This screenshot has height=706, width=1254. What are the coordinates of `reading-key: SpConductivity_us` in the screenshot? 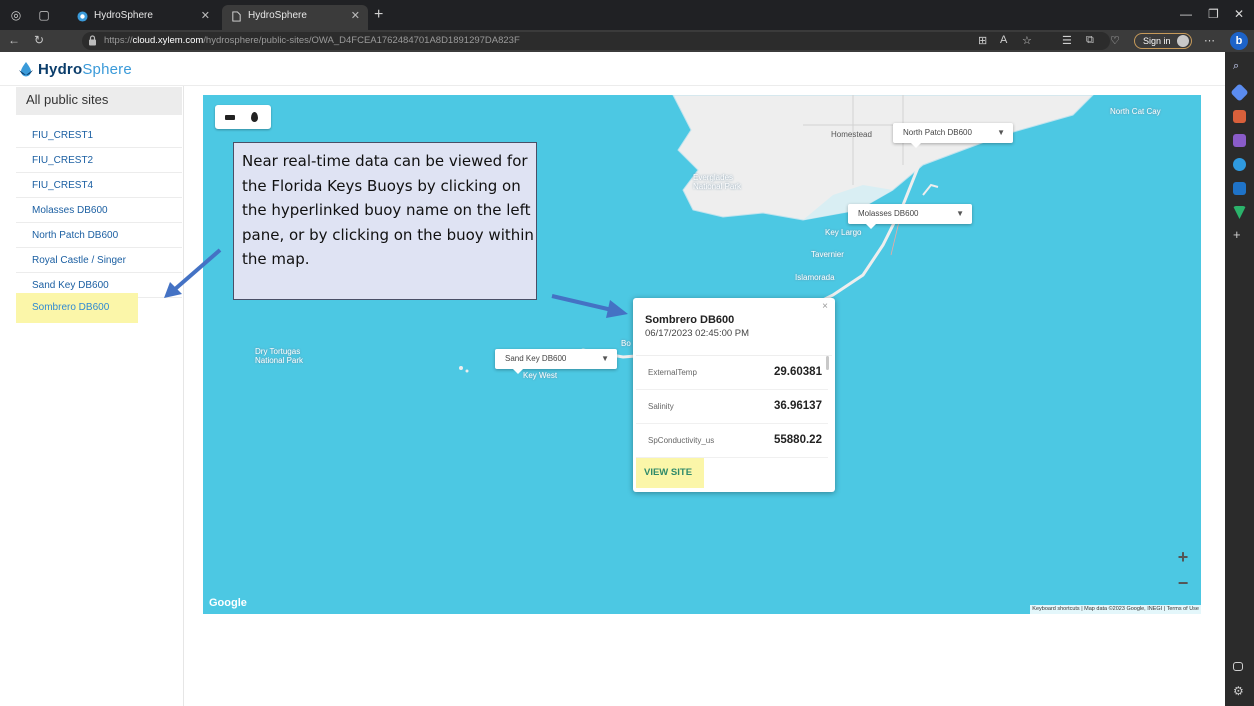 It's located at (681, 440).